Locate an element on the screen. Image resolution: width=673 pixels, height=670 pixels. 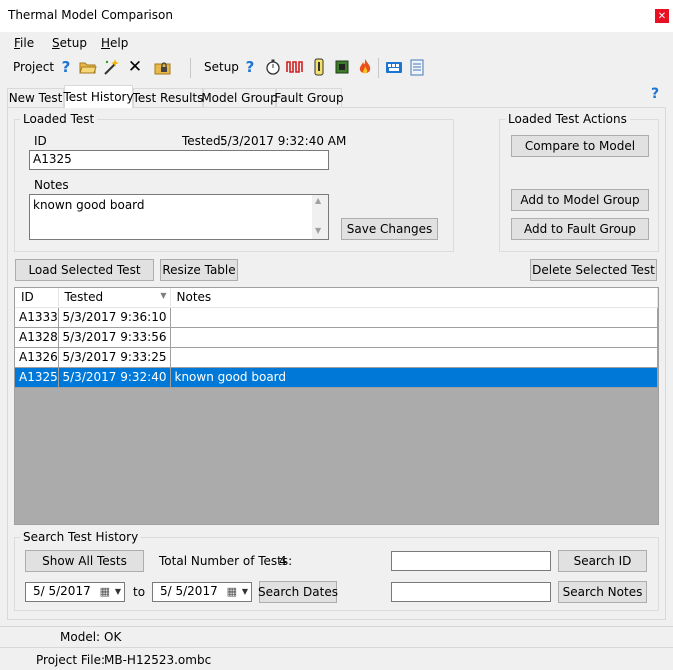
tab-fault-group: Fault Group is located at coordinates (309, 97).